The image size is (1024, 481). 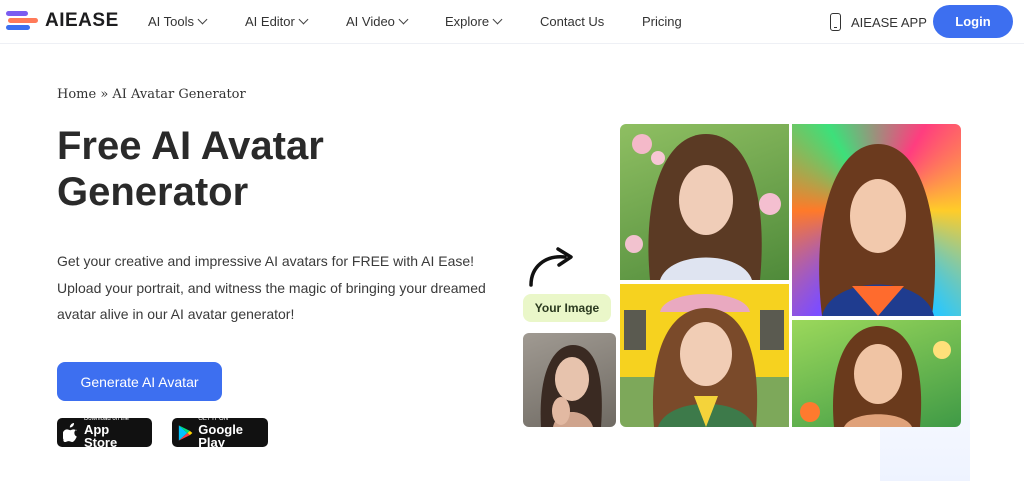 I want to click on avatar-train-image, so click(x=704, y=355).